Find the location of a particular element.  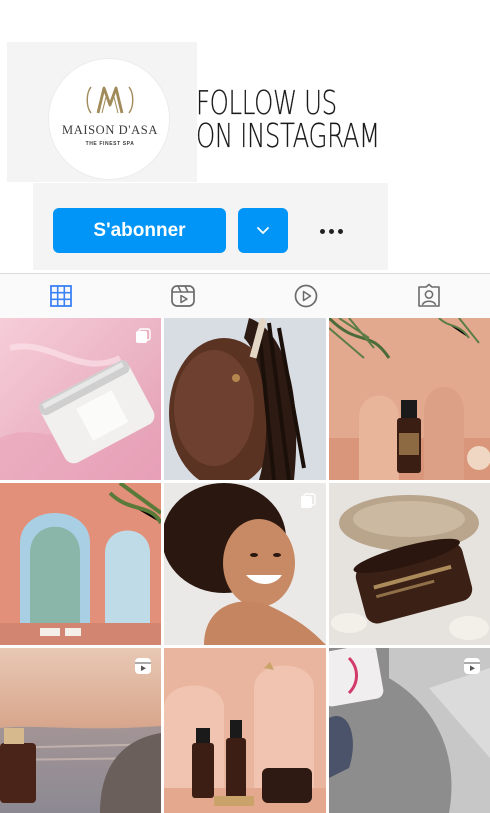

tab-posts is located at coordinates (61, 296).